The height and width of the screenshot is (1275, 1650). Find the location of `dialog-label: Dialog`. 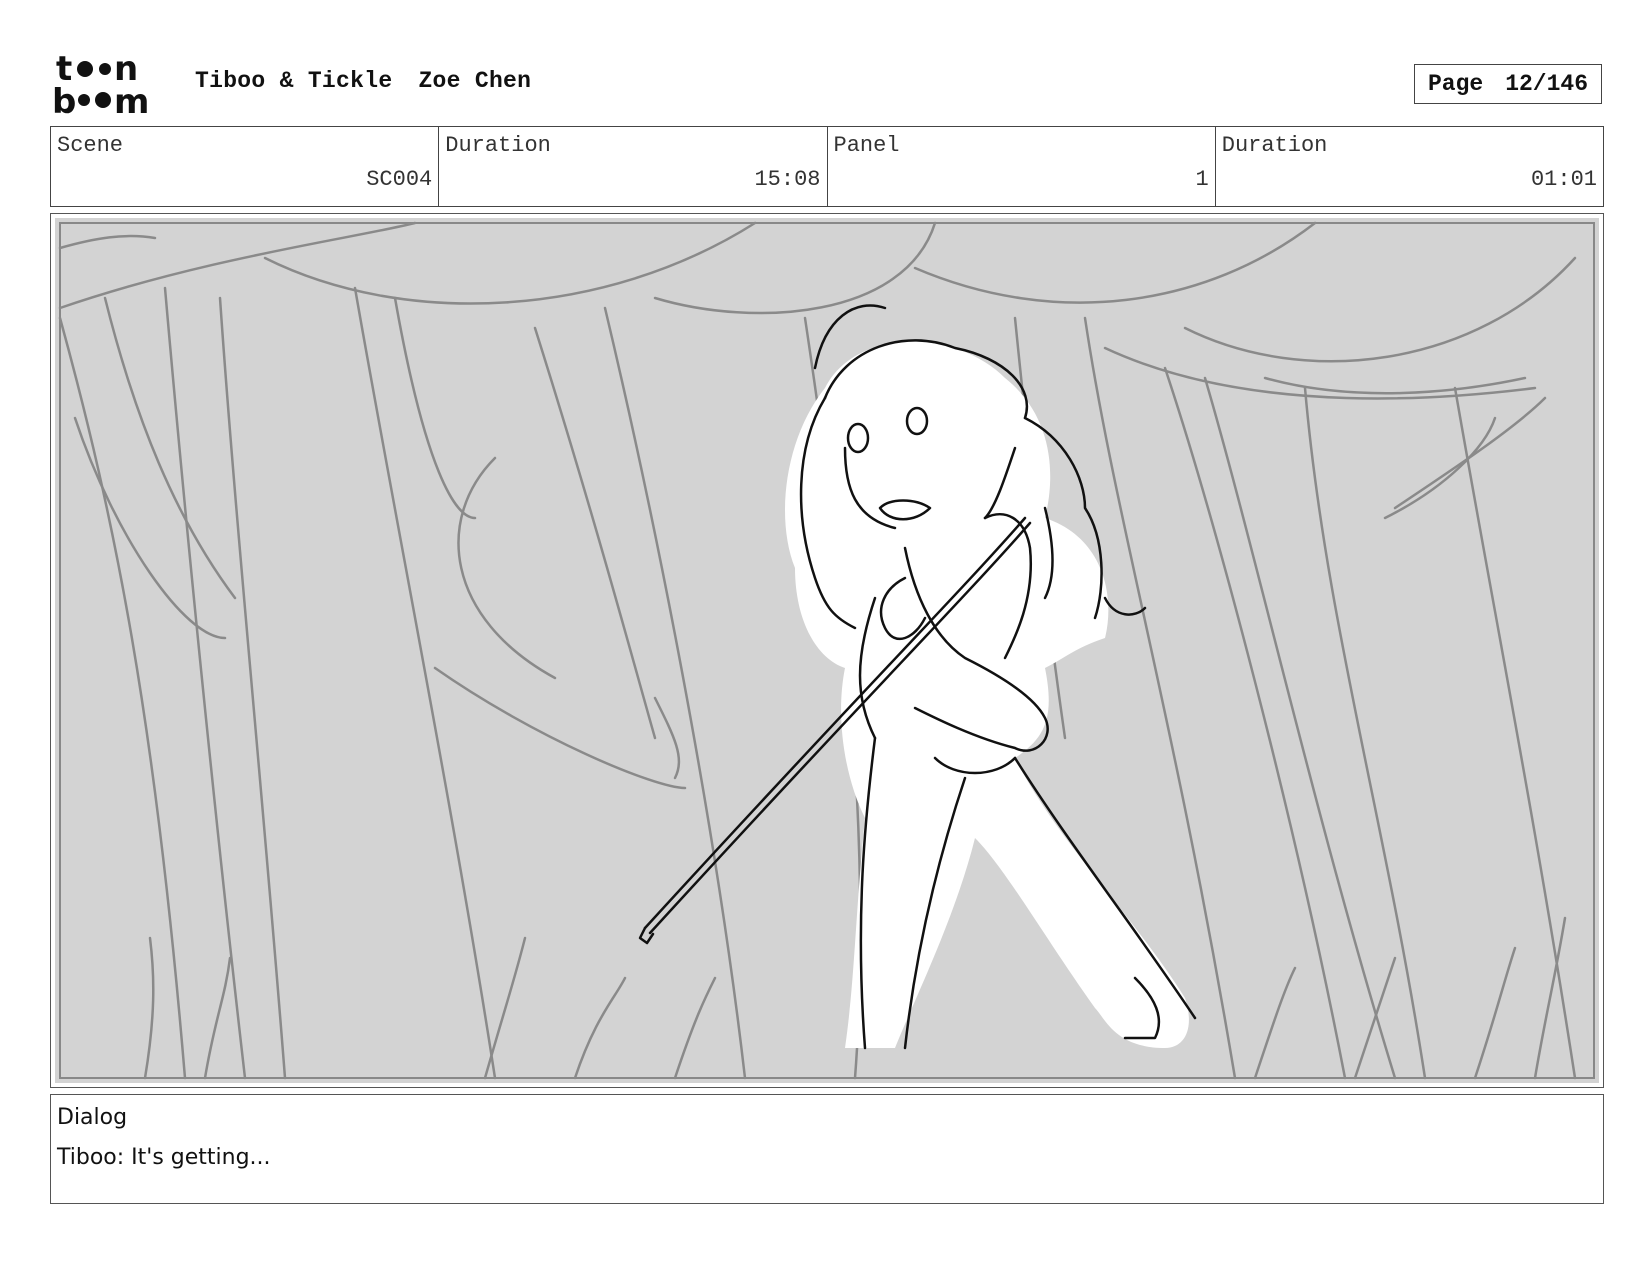

dialog-label: Dialog is located at coordinates (92, 1117).